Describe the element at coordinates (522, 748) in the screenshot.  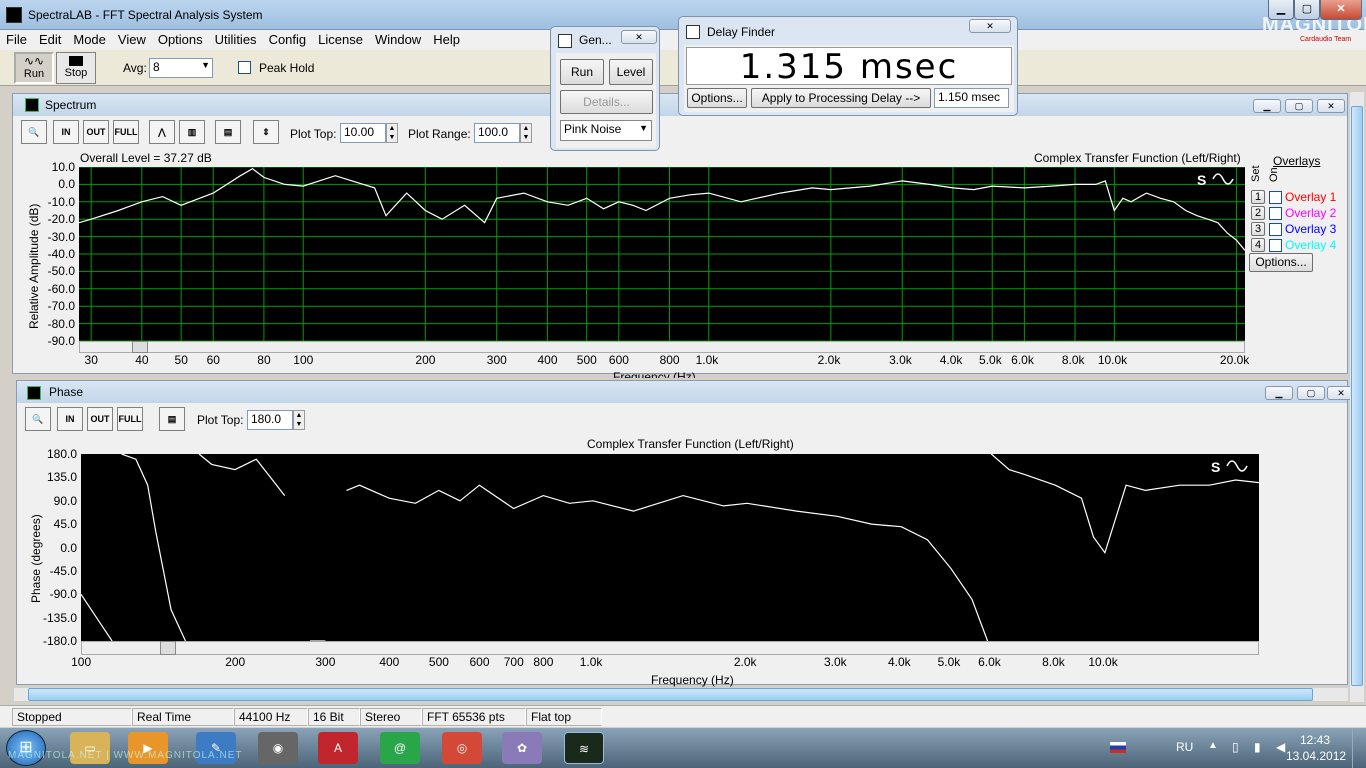
I see `palette-taskbar-icon: ✿` at that location.